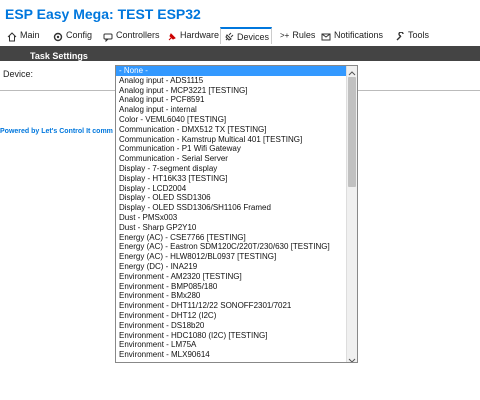  I want to click on dropdown-option: Analog input - internal, so click(231, 110).